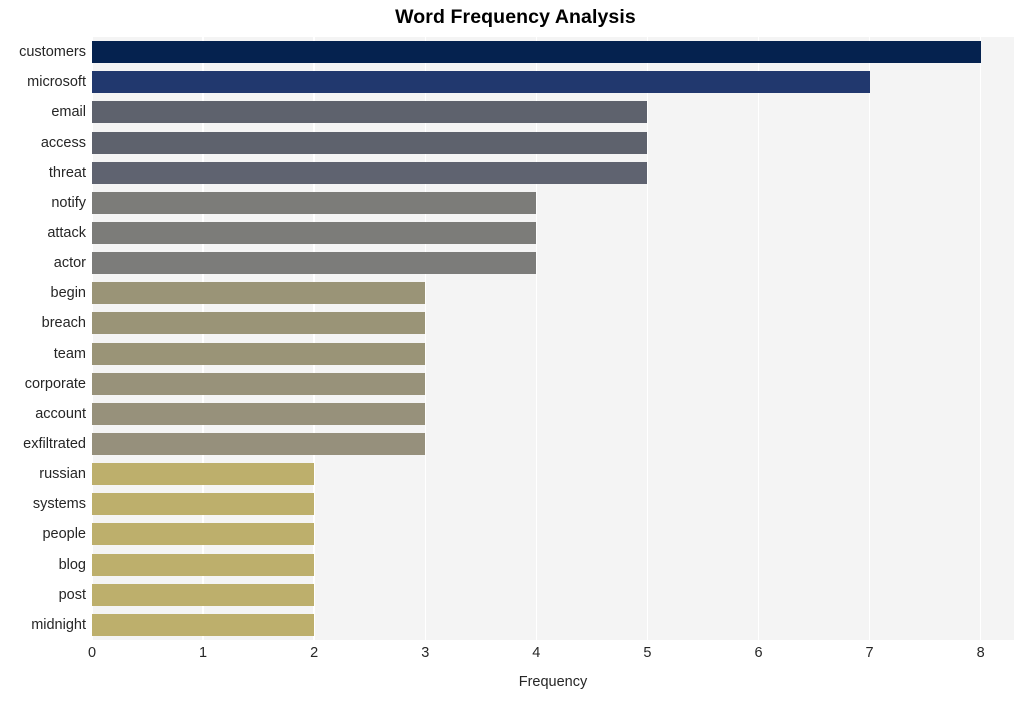  I want to click on x-tick-label-6: 6, so click(758, 653).